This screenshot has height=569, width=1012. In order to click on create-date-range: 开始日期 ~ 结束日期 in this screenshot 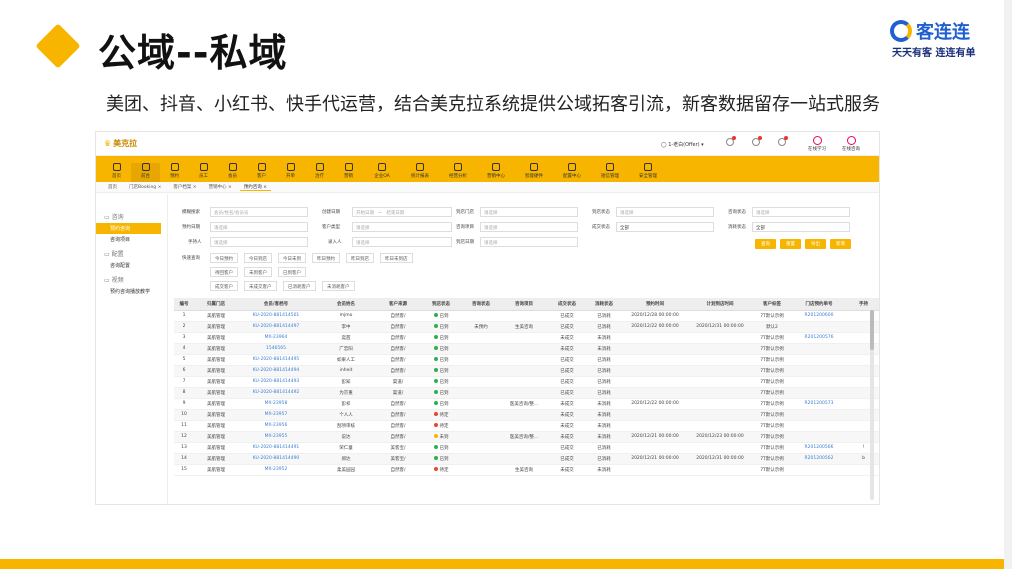, I will do `click(402, 212)`.